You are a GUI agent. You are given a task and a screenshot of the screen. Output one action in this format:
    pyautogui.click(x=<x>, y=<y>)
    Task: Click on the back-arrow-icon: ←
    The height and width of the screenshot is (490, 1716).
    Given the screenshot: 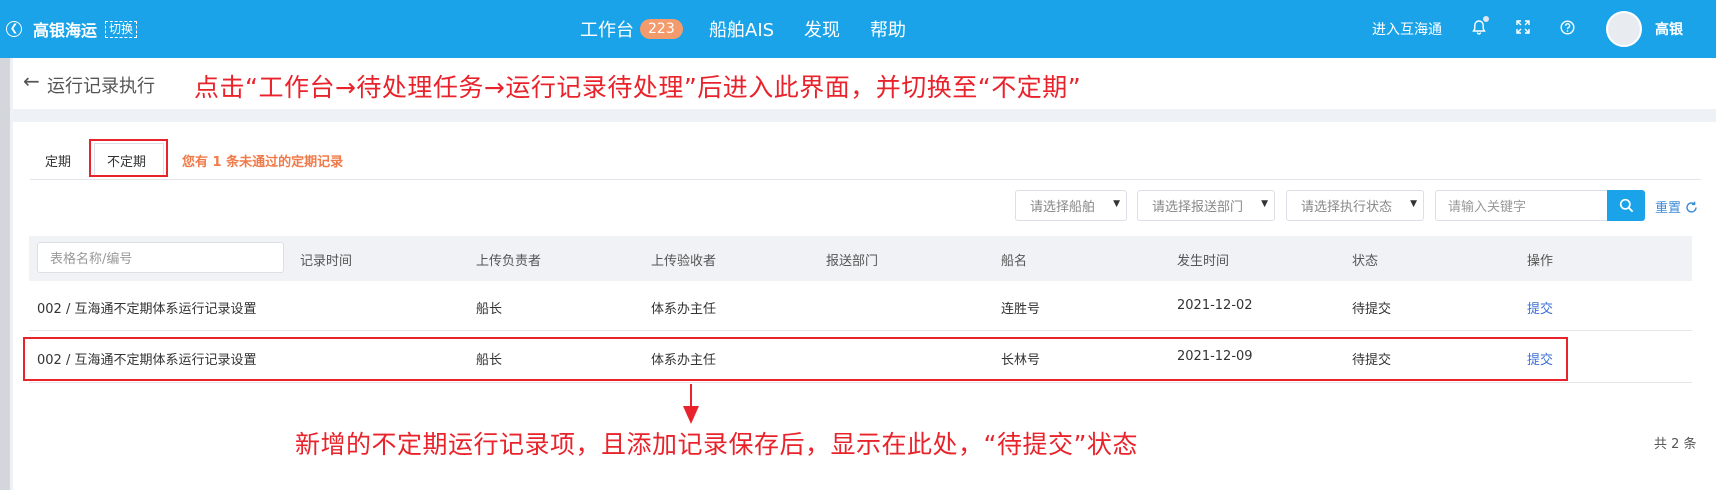 What is the action you would take?
    pyautogui.click(x=31, y=81)
    